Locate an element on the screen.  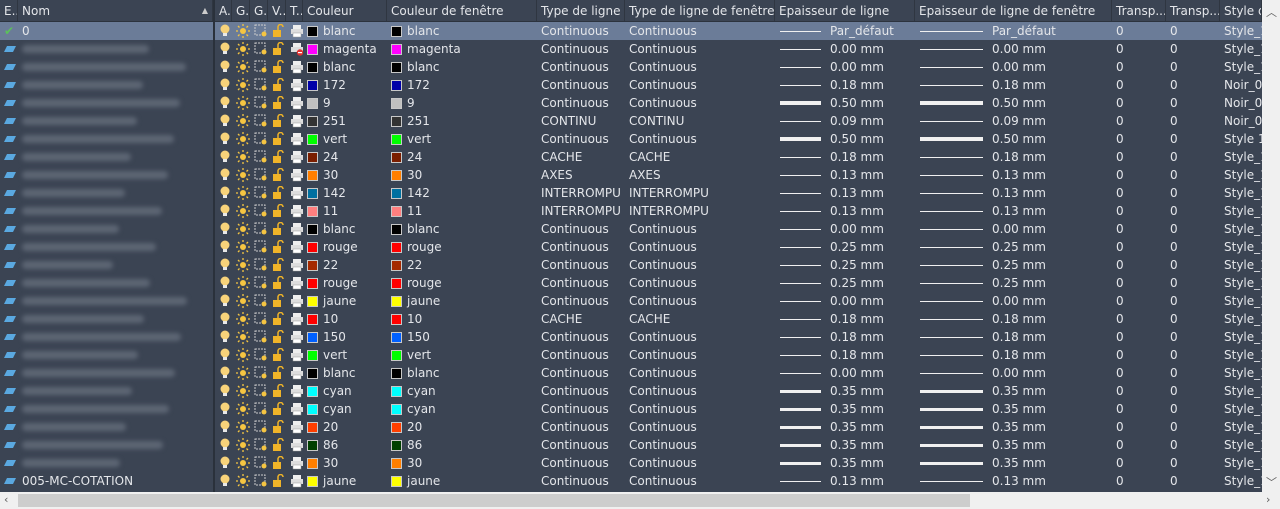
vp-lineweight-cell: 0.18 mm is located at coordinates (1013, 337).